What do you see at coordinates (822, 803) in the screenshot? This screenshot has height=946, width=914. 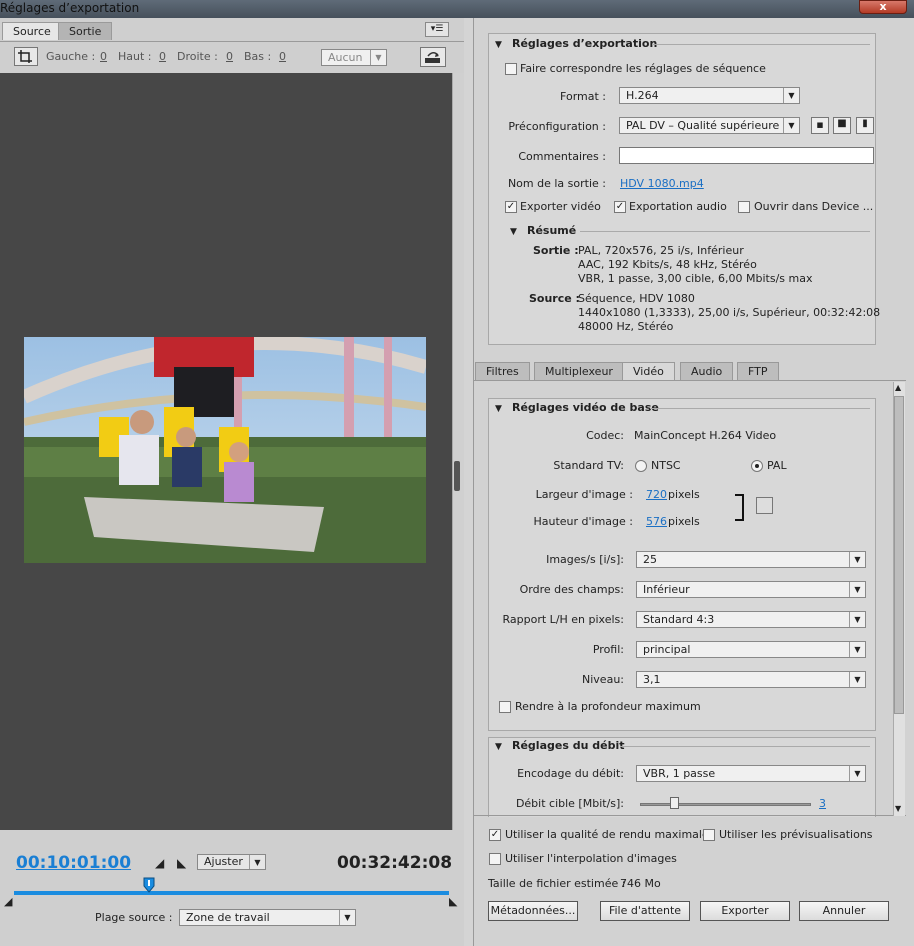 I see `target-bitrate-value: 3` at bounding box center [822, 803].